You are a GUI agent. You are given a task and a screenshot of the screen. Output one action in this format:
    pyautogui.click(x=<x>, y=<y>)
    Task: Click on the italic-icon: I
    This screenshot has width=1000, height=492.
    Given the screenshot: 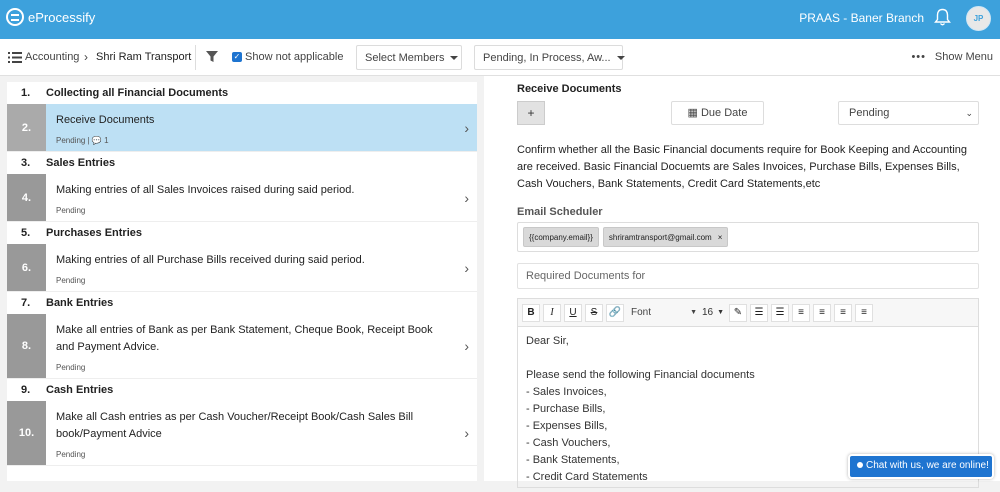 What is the action you would take?
    pyautogui.click(x=552, y=312)
    